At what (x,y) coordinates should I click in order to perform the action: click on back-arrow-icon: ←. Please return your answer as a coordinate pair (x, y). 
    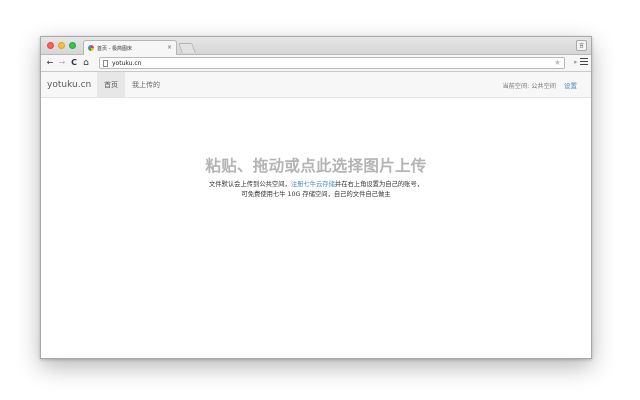
    Looking at the image, I should click on (50, 63).